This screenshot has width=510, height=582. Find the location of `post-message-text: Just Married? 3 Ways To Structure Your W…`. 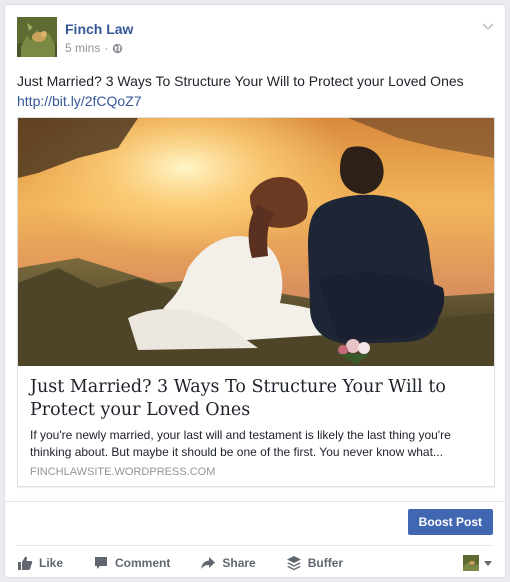

post-message-text: Just Married? 3 Ways To Structure Your W… is located at coordinates (240, 81).